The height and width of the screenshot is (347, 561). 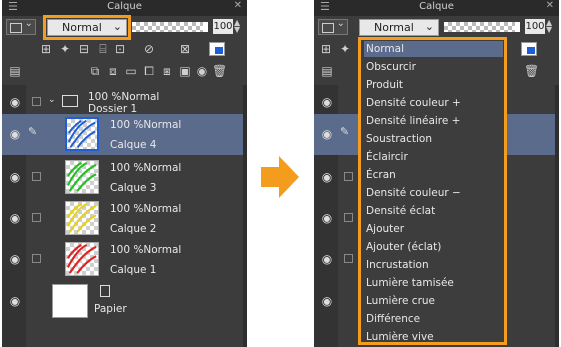 What do you see at coordinates (433, 121) in the screenshot?
I see `blend-option: Densité linéaire +` at bounding box center [433, 121].